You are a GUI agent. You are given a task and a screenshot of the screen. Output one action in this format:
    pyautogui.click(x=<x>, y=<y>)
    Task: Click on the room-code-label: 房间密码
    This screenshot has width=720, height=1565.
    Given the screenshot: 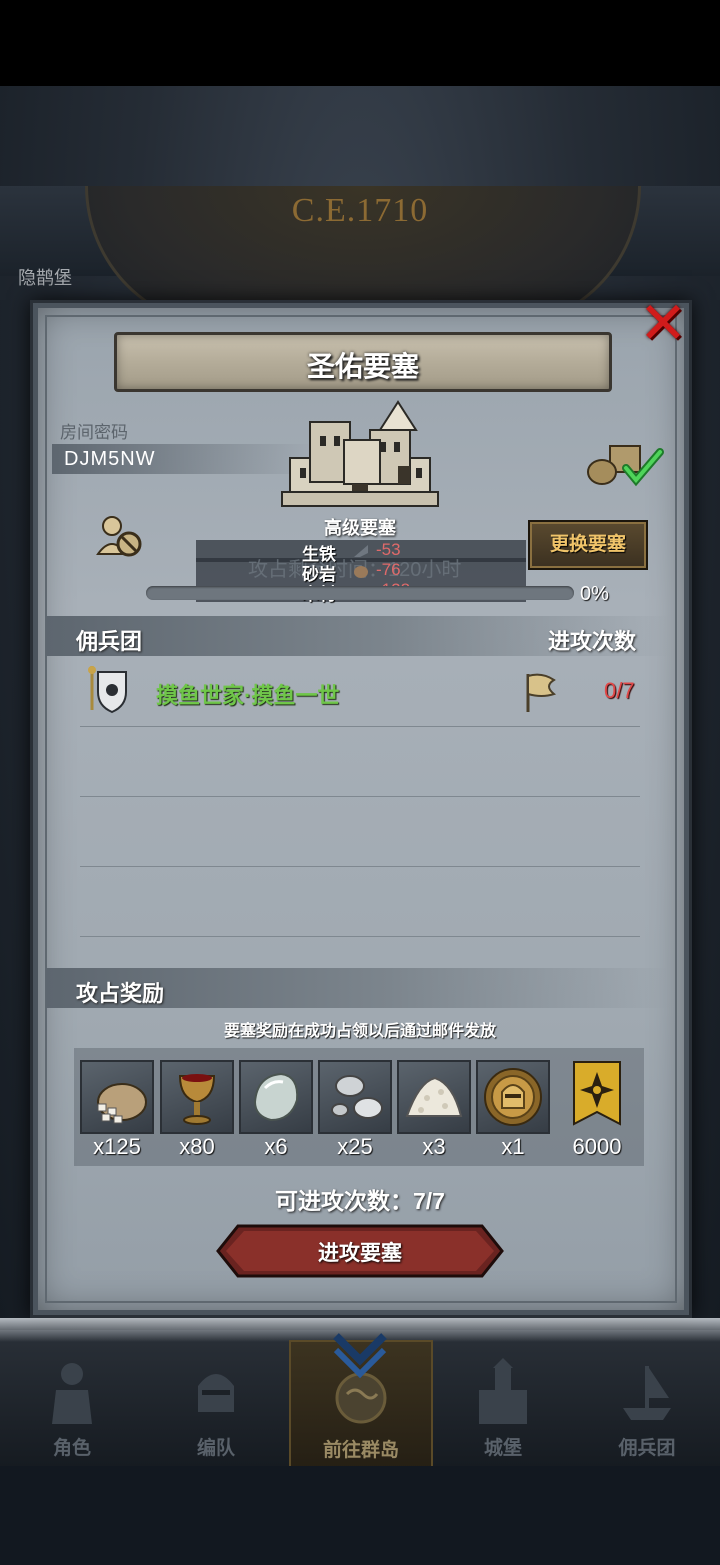 What is the action you would take?
    pyautogui.click(x=94, y=432)
    